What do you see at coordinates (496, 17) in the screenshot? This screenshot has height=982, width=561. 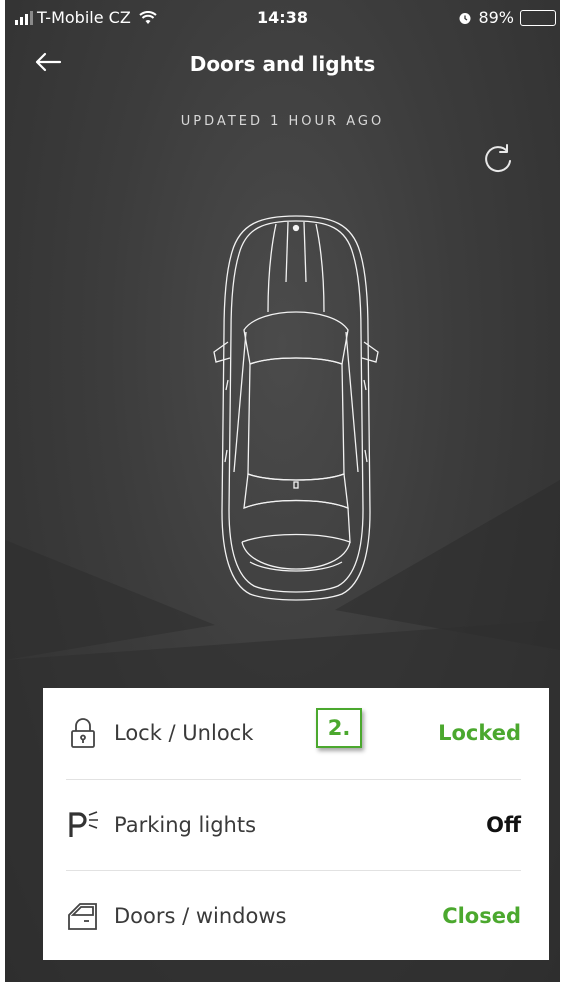 I see `battery-percent: 89%` at bounding box center [496, 17].